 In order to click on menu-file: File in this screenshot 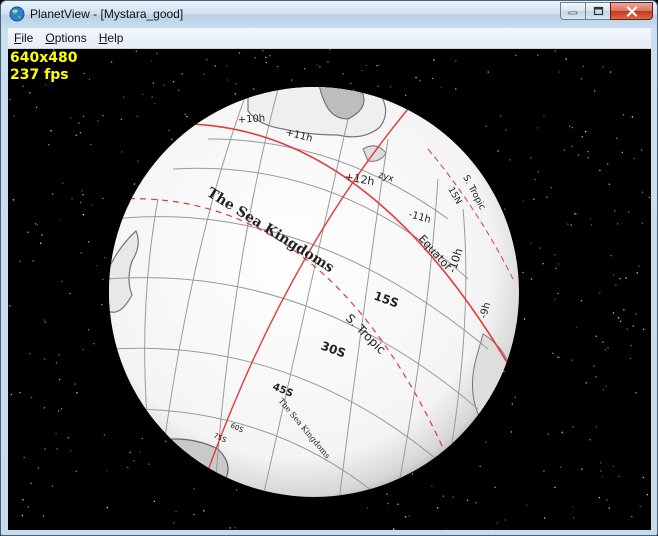, I will do `click(23, 38)`.